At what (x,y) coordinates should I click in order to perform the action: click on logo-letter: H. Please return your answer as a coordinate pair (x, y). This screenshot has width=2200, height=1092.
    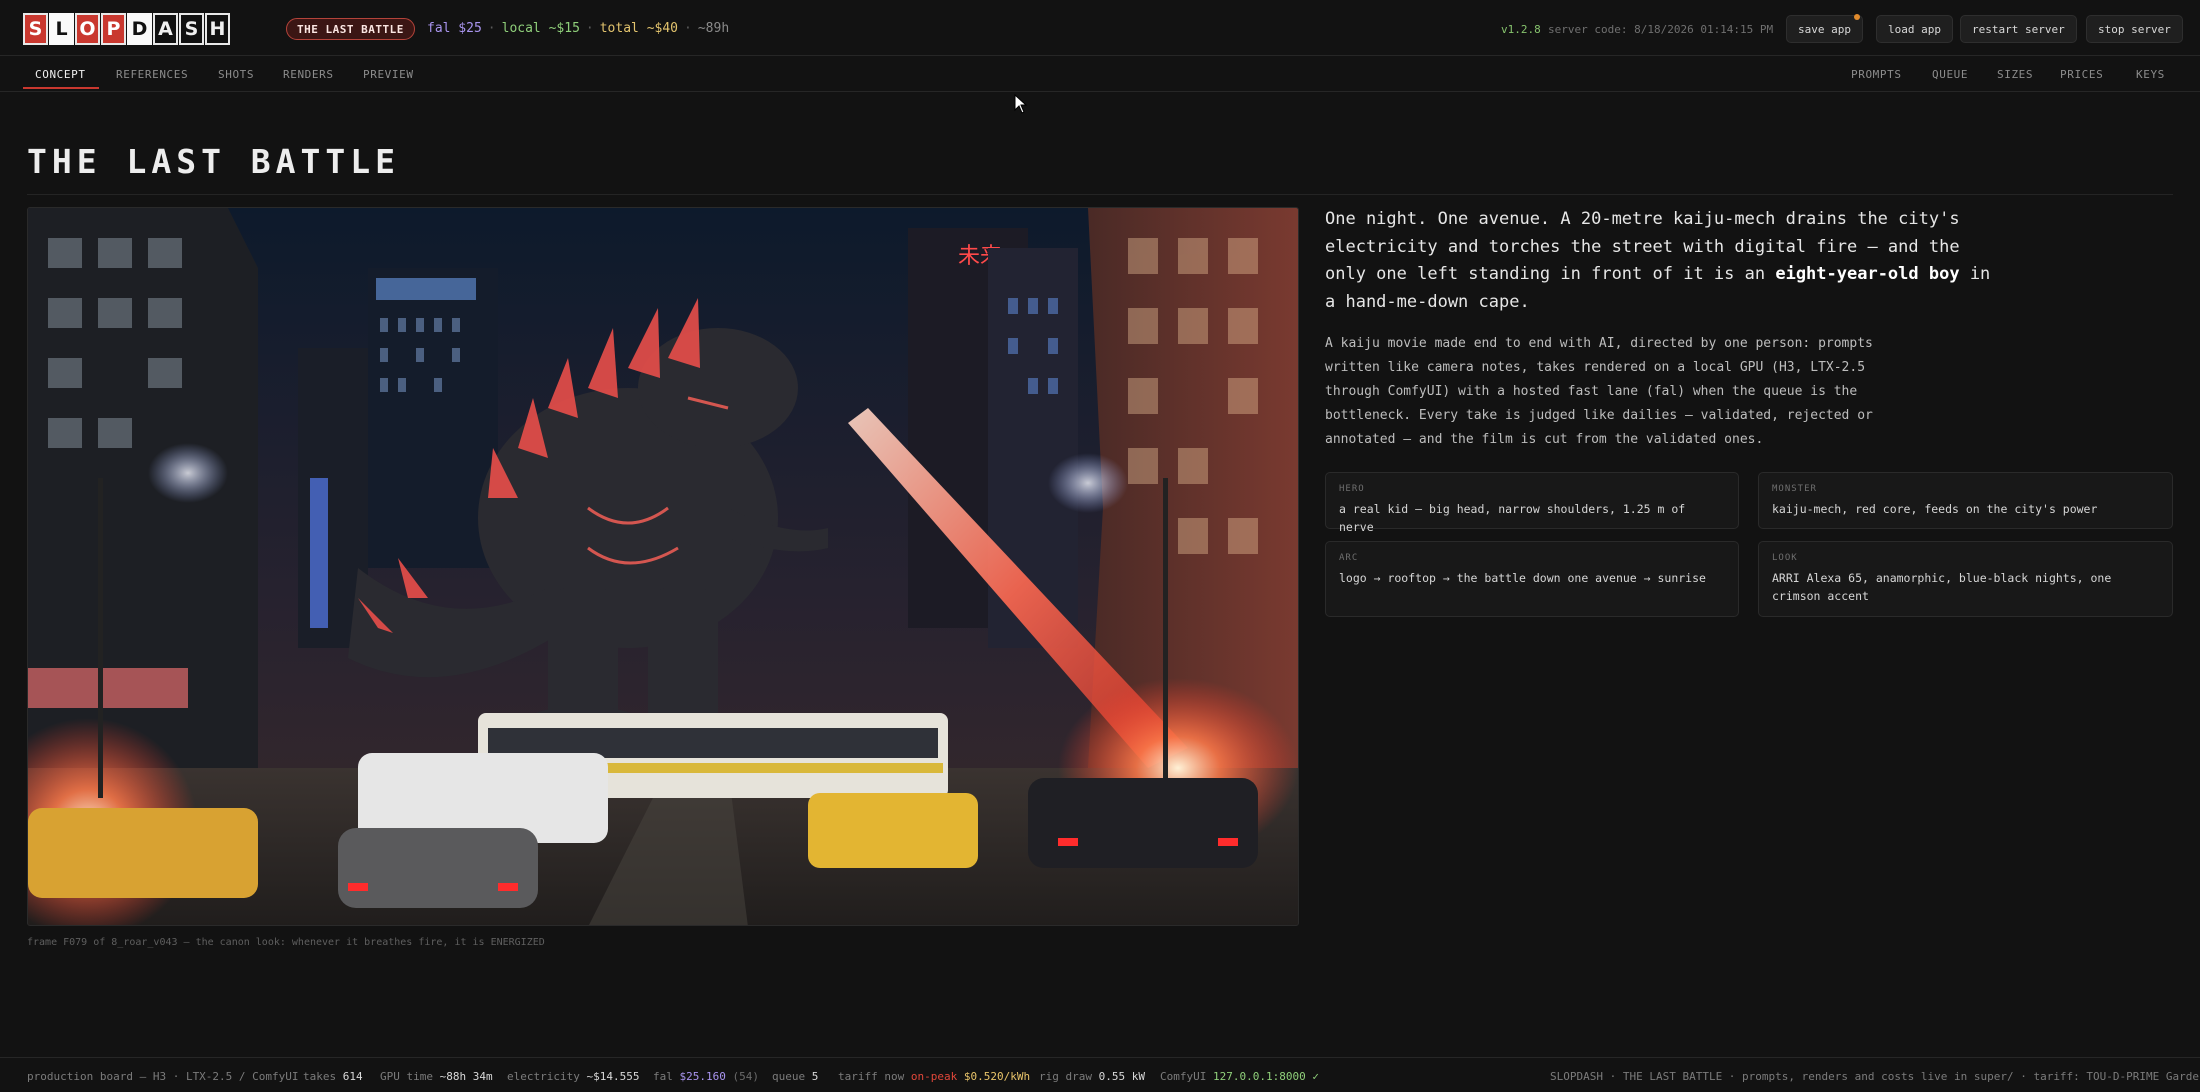
    Looking at the image, I should click on (217, 29).